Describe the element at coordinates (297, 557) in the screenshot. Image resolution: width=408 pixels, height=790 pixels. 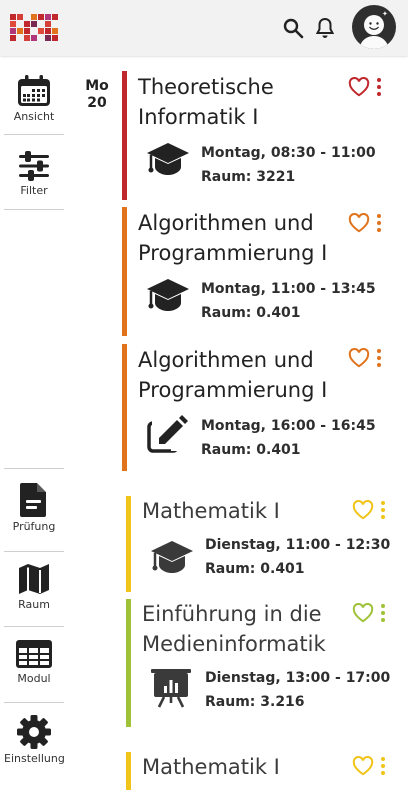
I see `event-meta: Dienstag, 11:00 - 12:30 Raum: 0.401` at that location.